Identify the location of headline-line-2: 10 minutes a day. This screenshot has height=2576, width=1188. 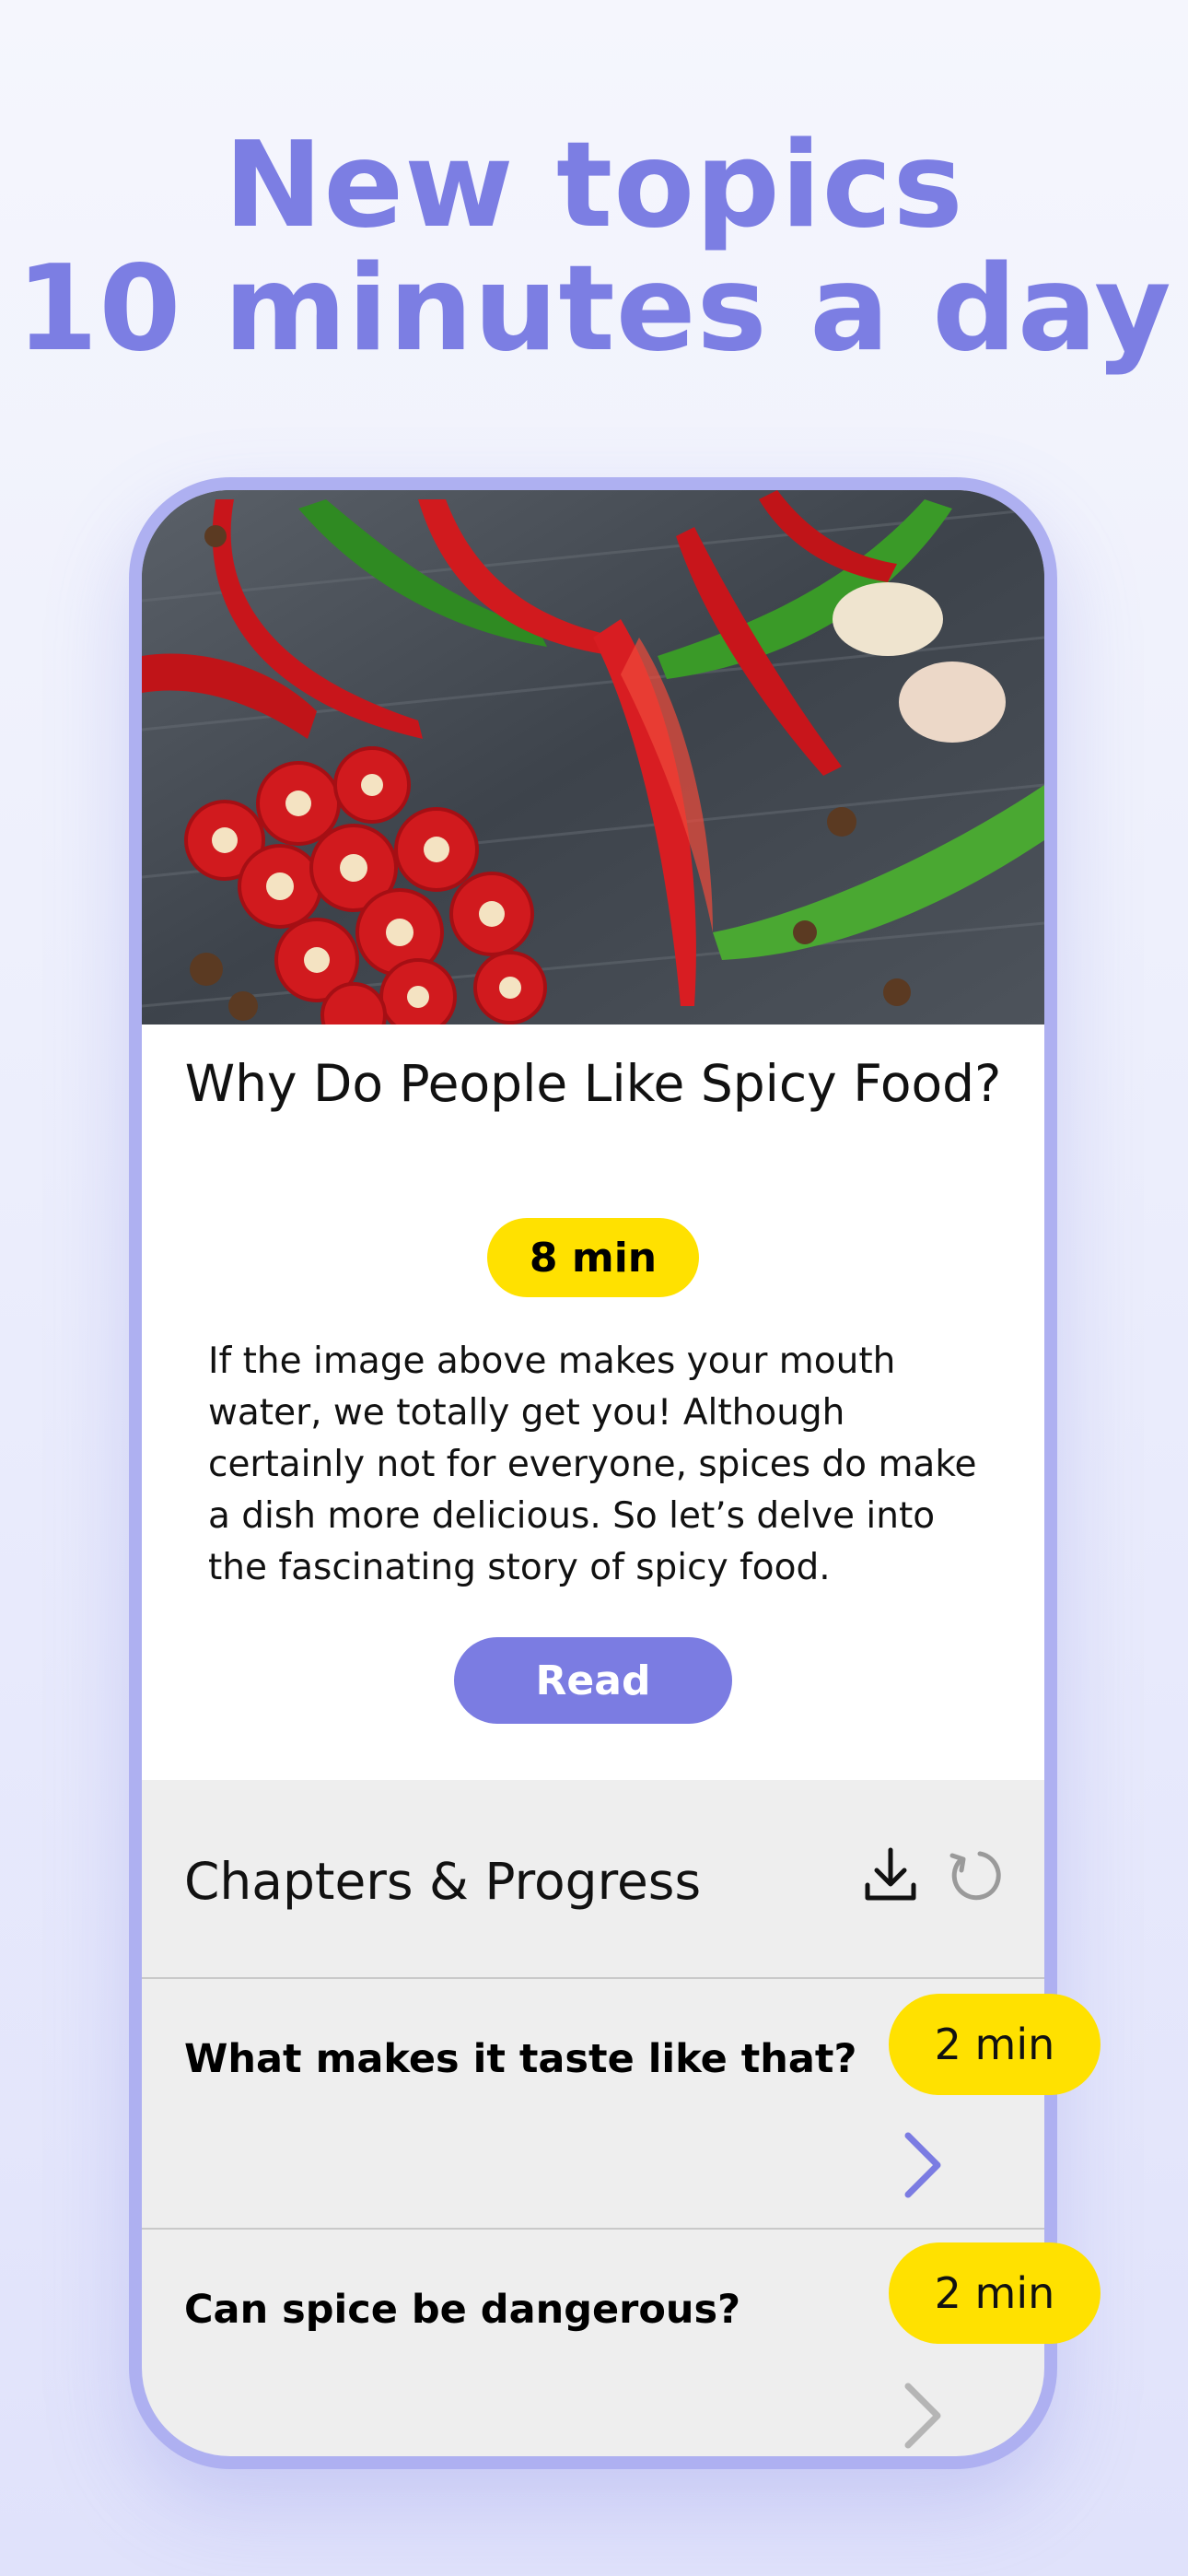
(594, 309).